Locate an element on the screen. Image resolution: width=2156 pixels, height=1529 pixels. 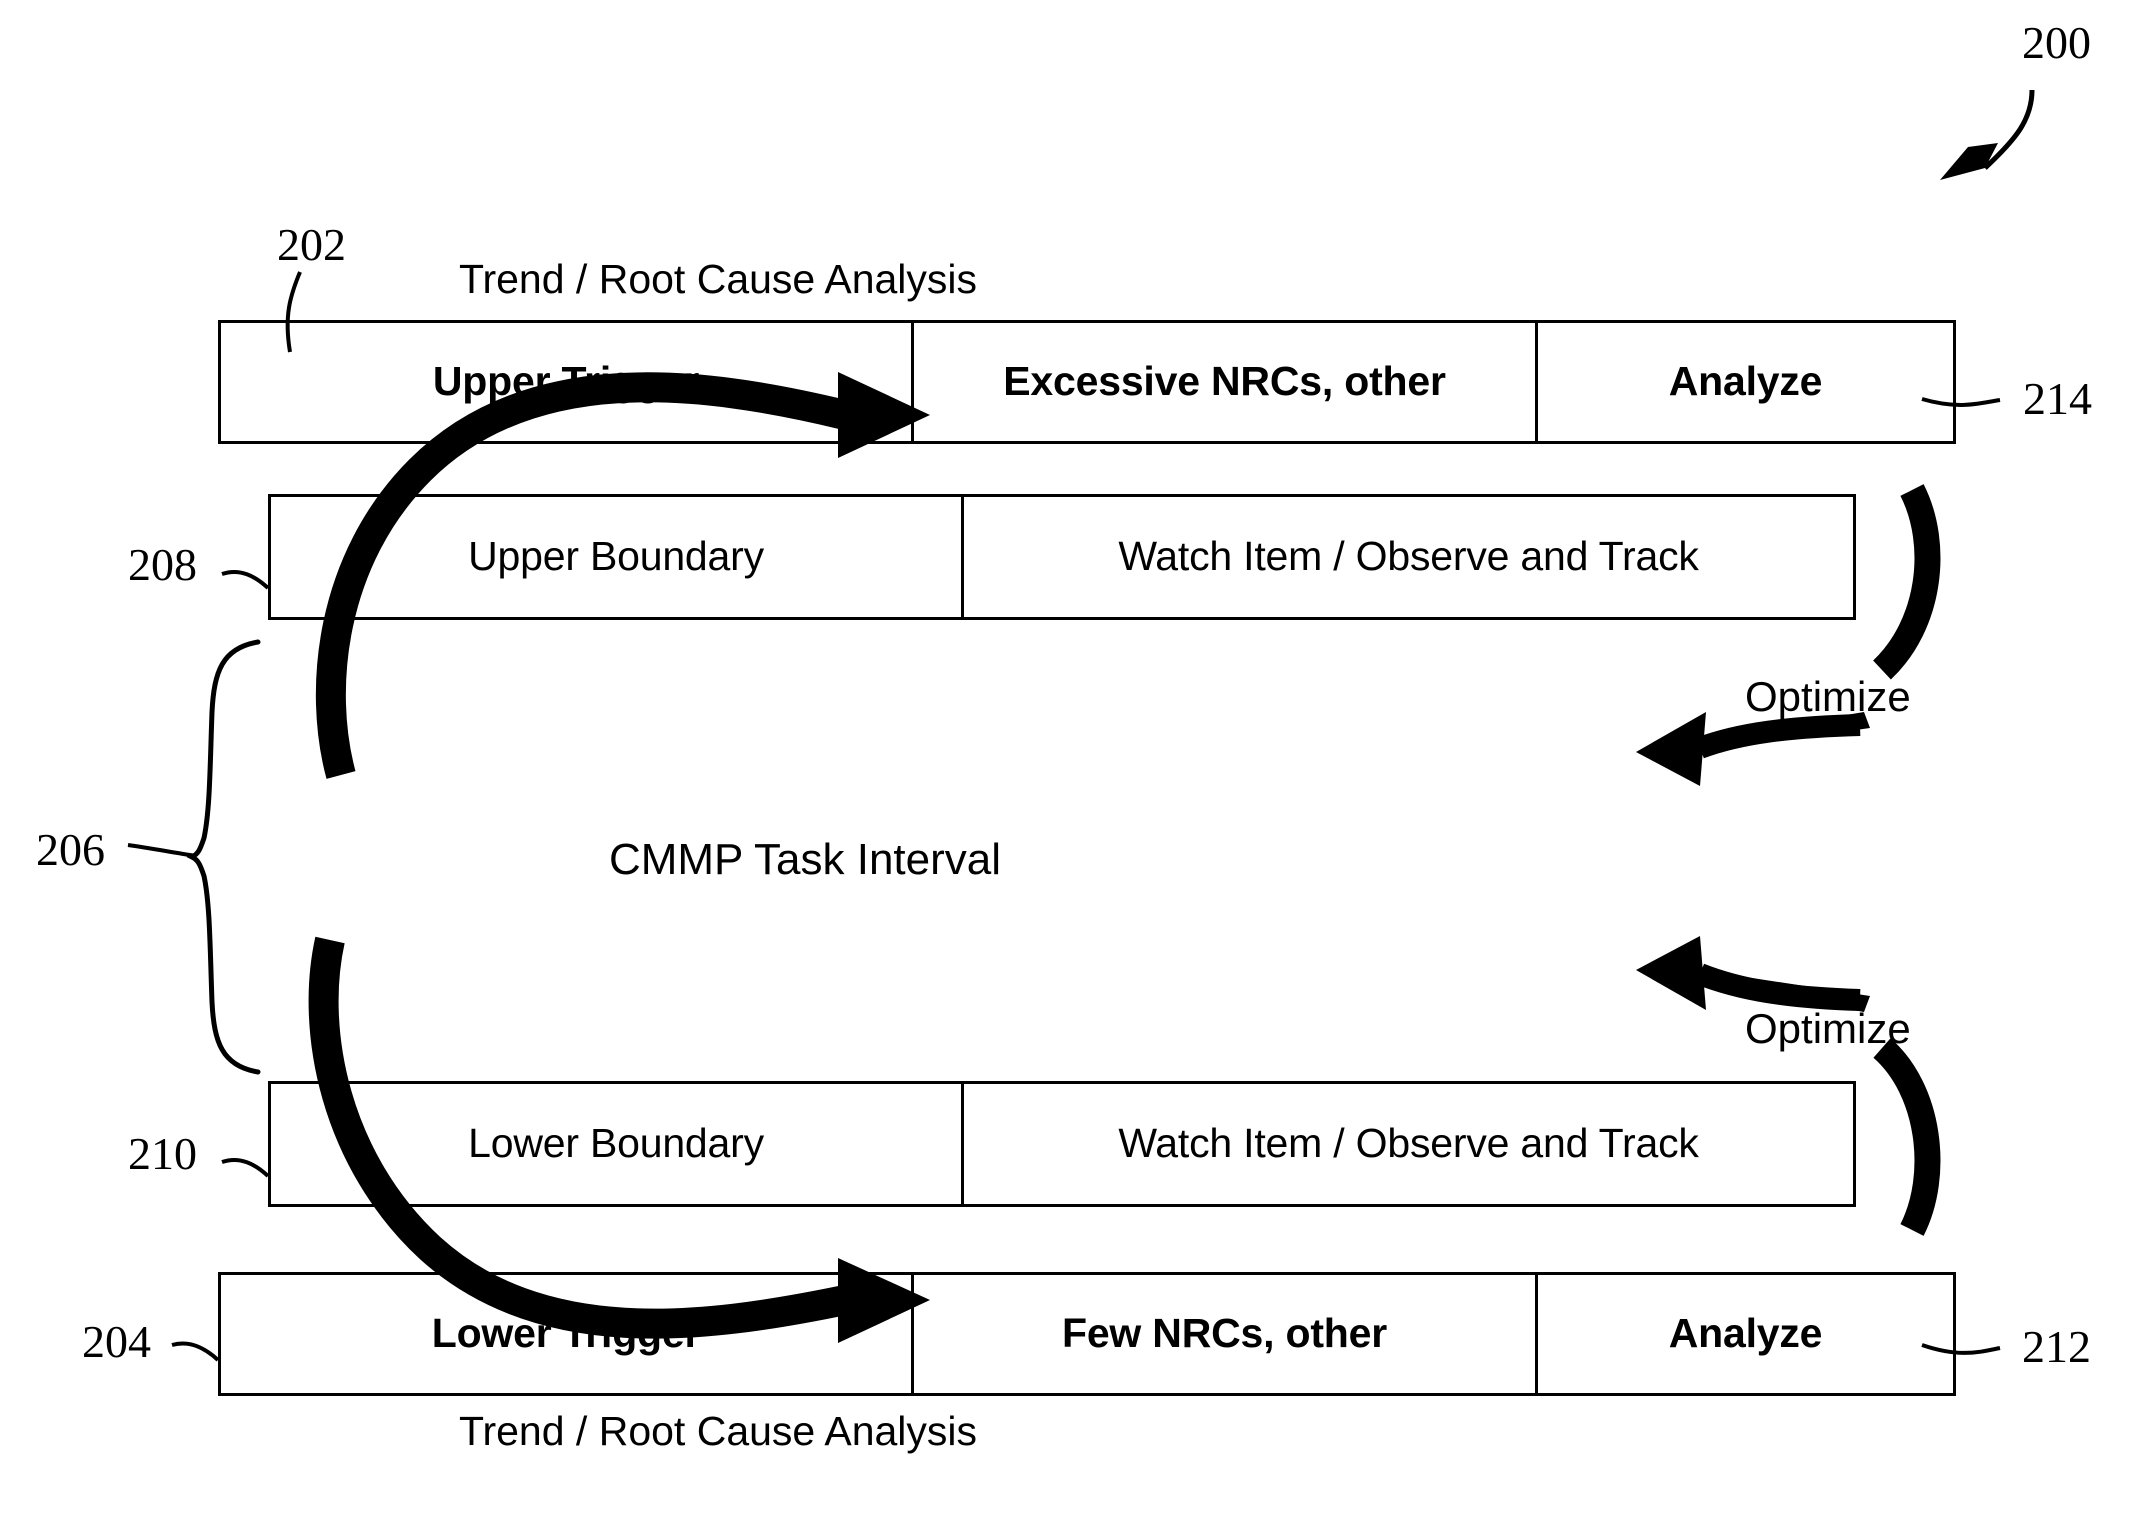
optimize-lower-arrow is located at coordinates (1788, 1086).